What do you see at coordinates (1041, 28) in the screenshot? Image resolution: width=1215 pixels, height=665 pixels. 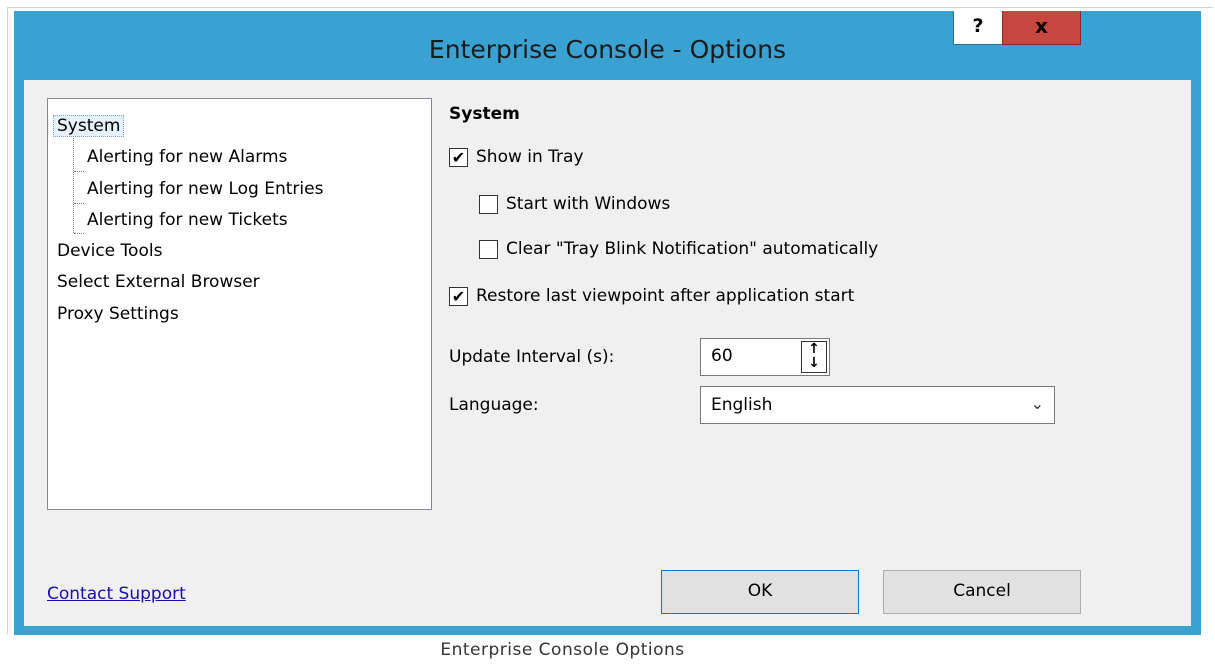 I see `close-button: x` at bounding box center [1041, 28].